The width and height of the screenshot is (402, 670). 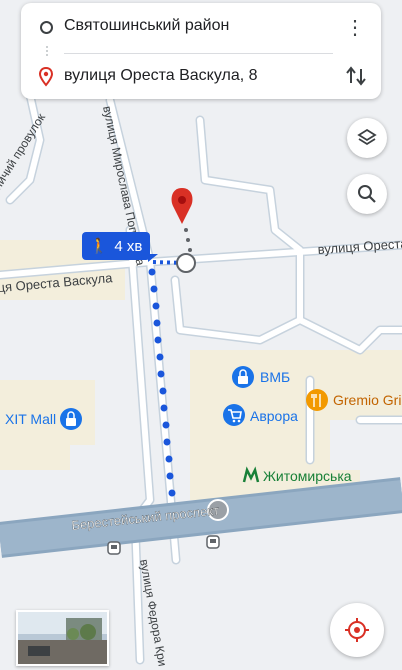 I want to click on pin-icon, so click(x=46, y=77).